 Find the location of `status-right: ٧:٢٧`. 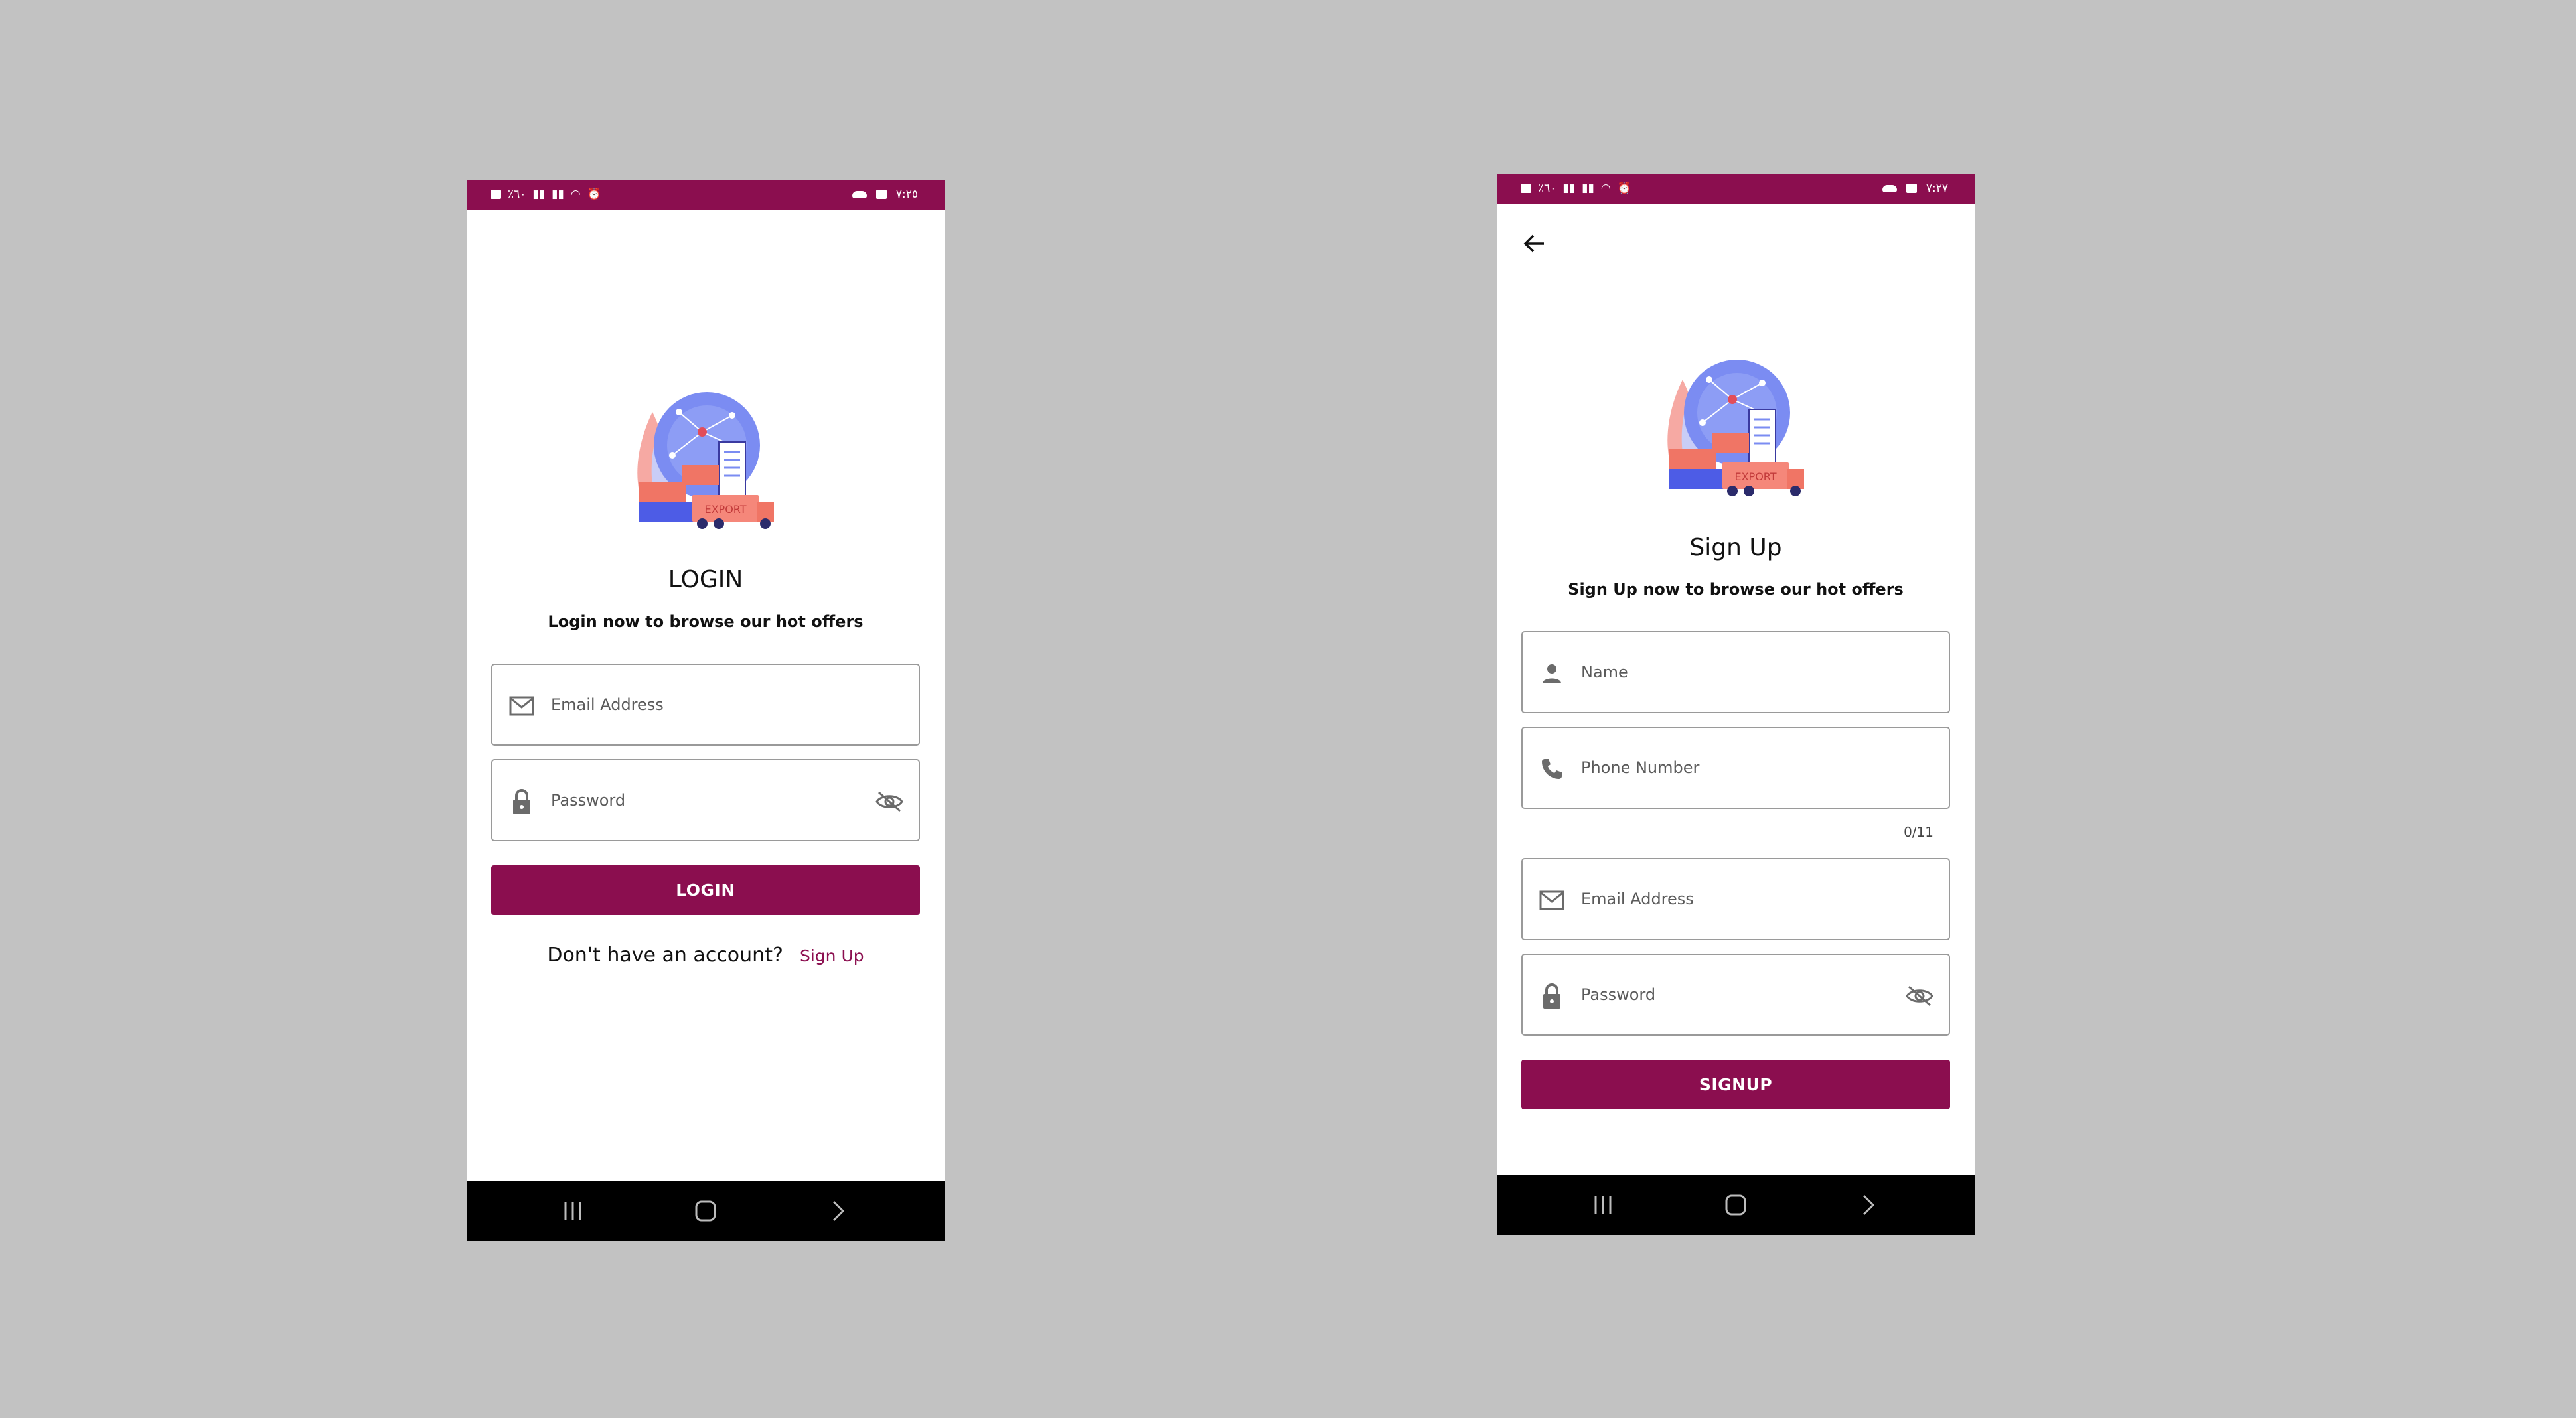

status-right: ٧:٢٧ is located at coordinates (1915, 188).